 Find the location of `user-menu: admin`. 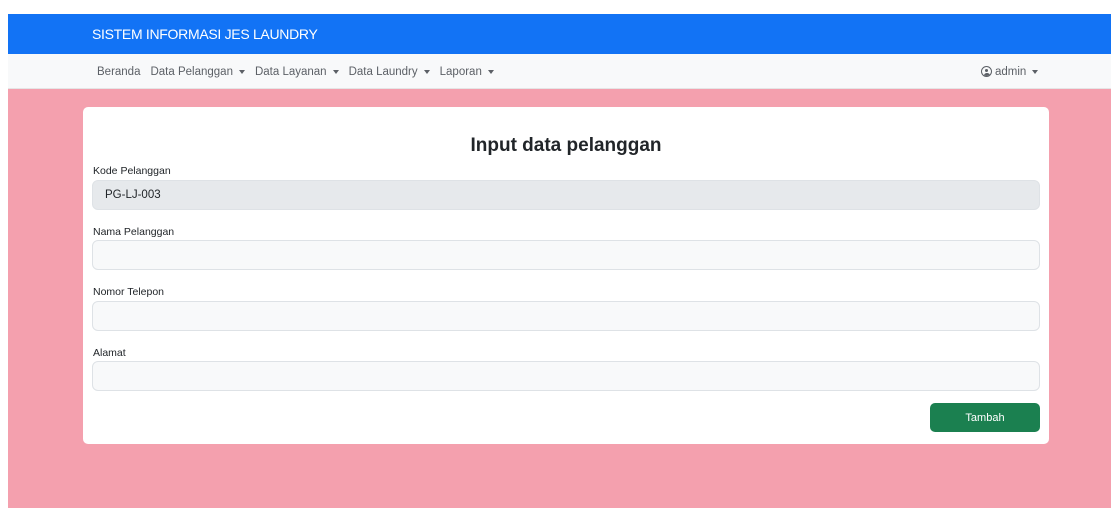

user-menu: admin is located at coordinates (1010, 71).